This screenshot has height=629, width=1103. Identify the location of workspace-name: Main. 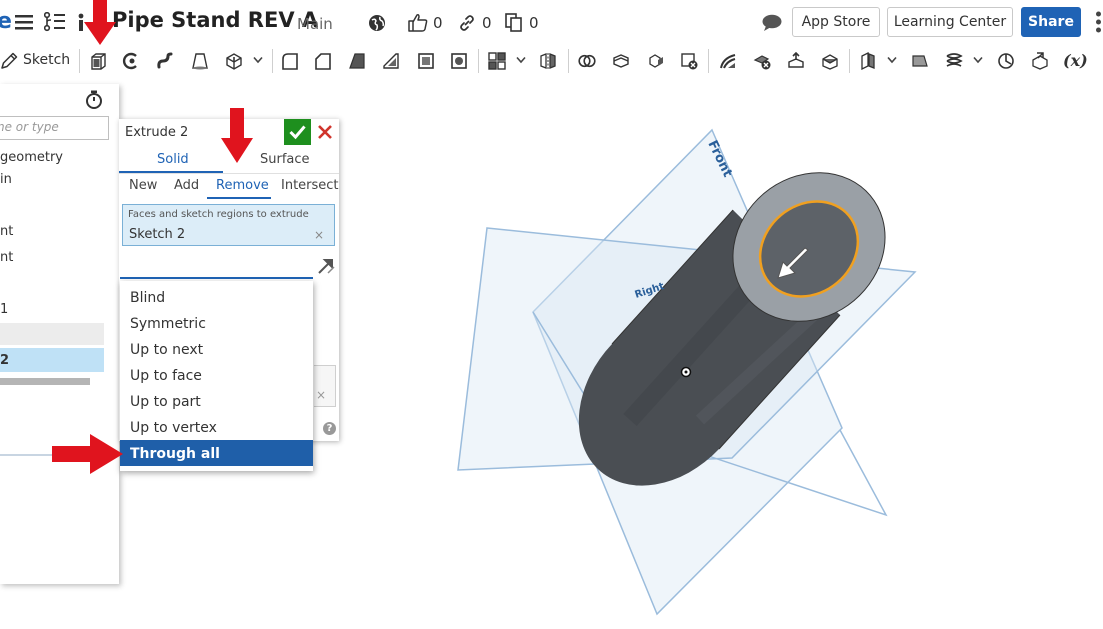
(315, 24).